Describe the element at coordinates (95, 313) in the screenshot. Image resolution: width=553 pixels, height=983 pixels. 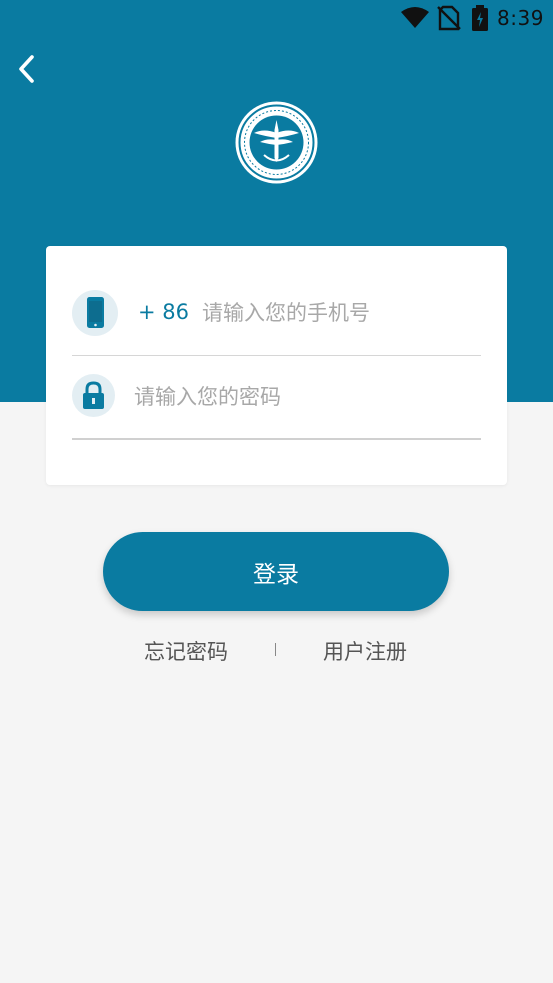
I see `phone-icon` at that location.